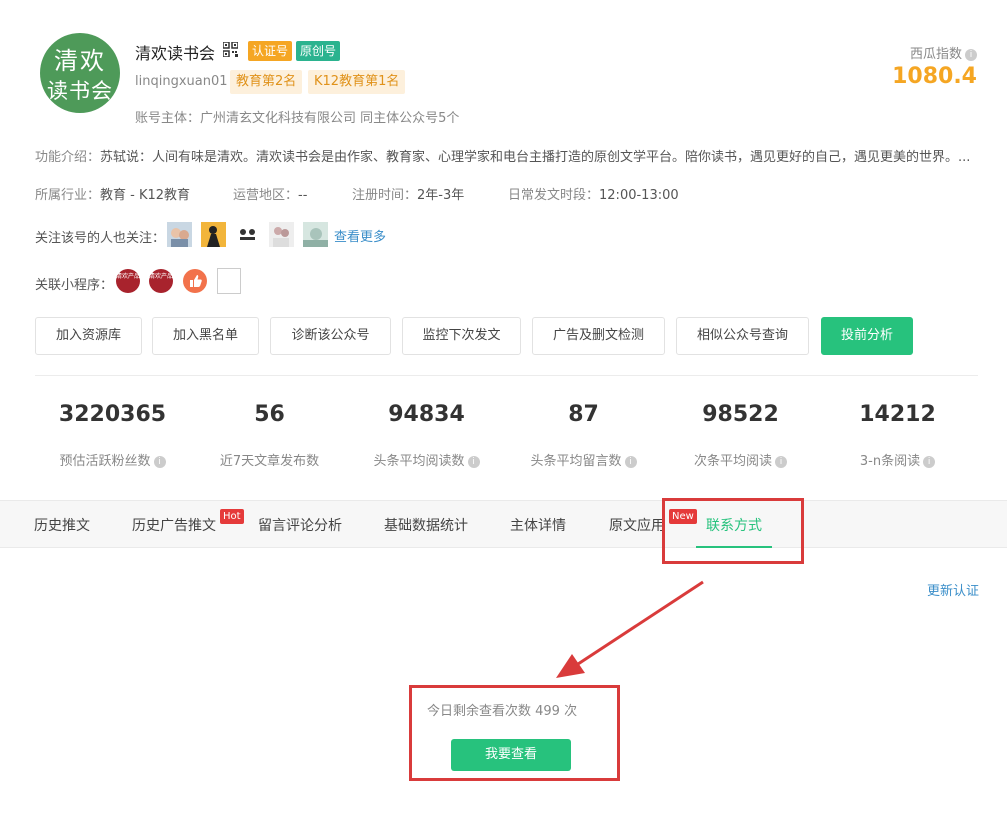 The height and width of the screenshot is (827, 1007). What do you see at coordinates (583, 434) in the screenshot?
I see `stat-headline-comments: 87 头条平均留言数 i` at bounding box center [583, 434].